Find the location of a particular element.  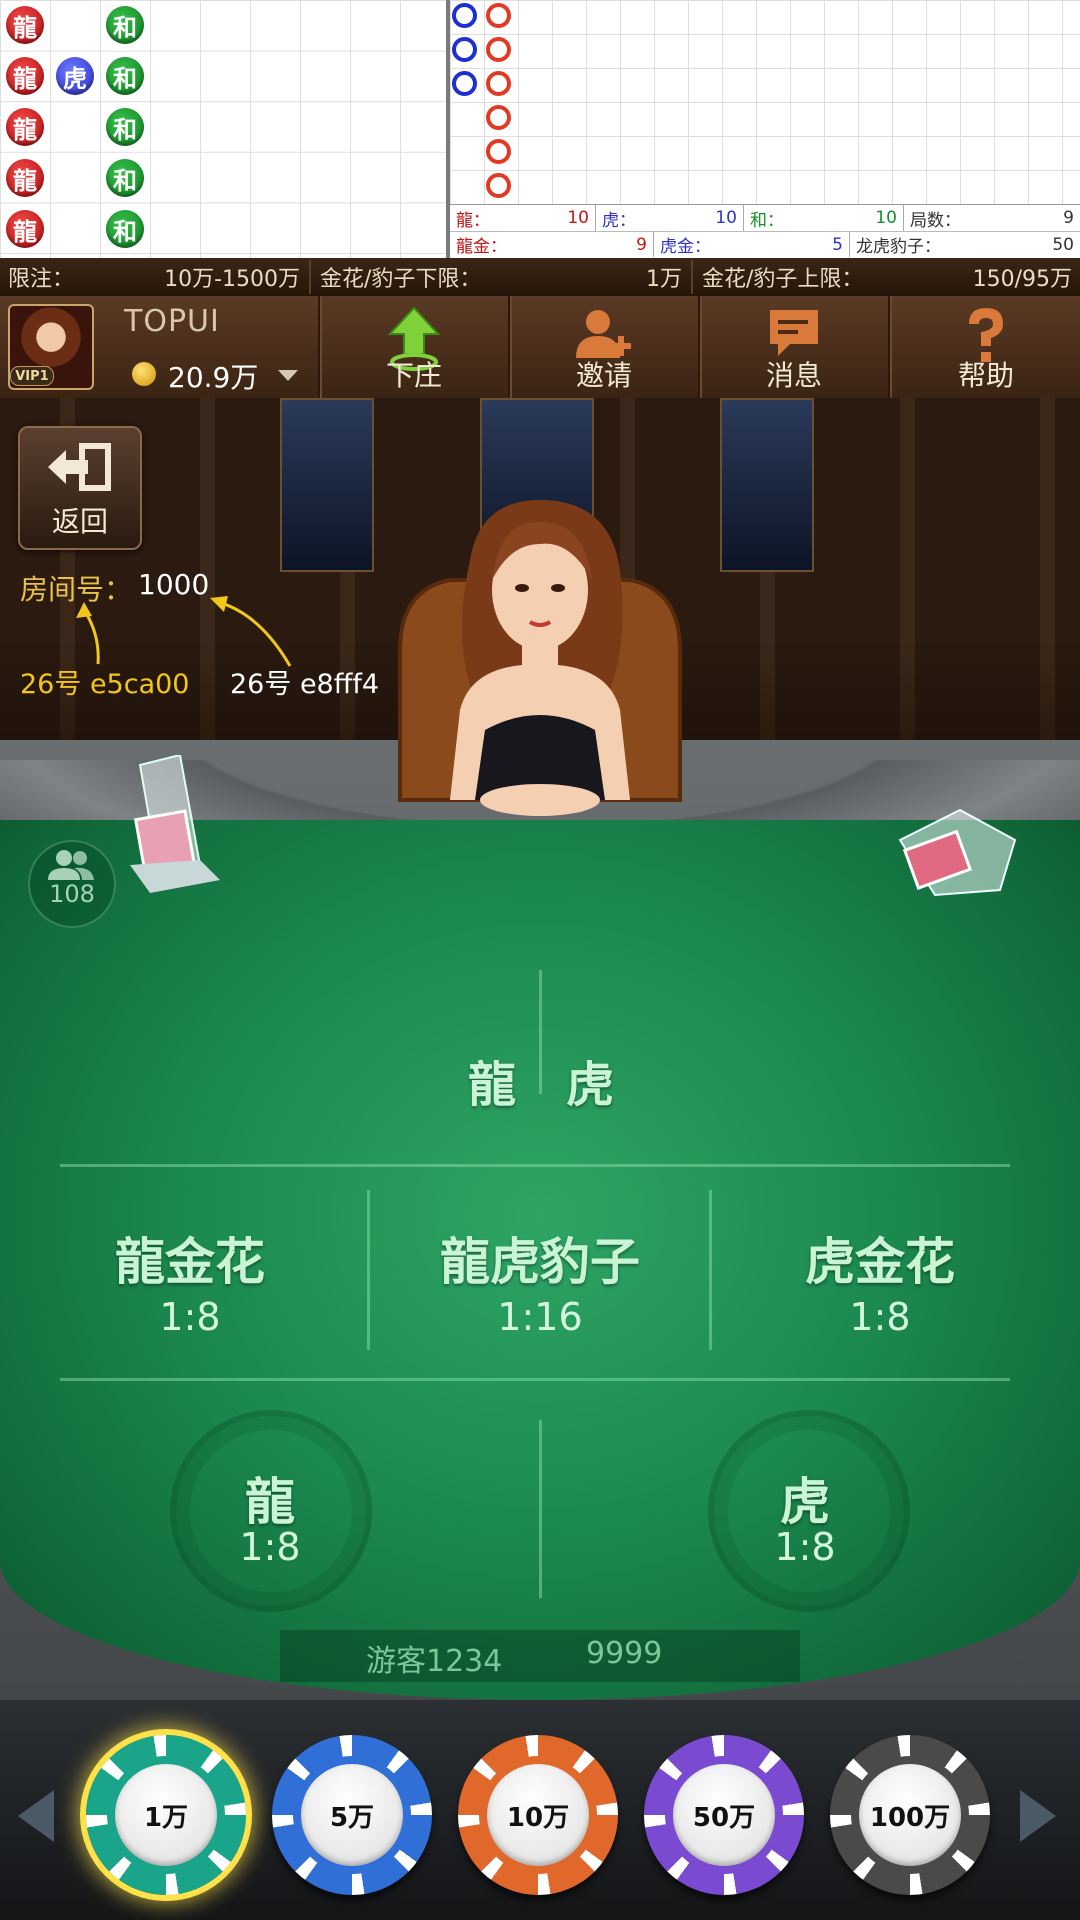

stat-rounds-label: 局数： is located at coordinates (935, 220).